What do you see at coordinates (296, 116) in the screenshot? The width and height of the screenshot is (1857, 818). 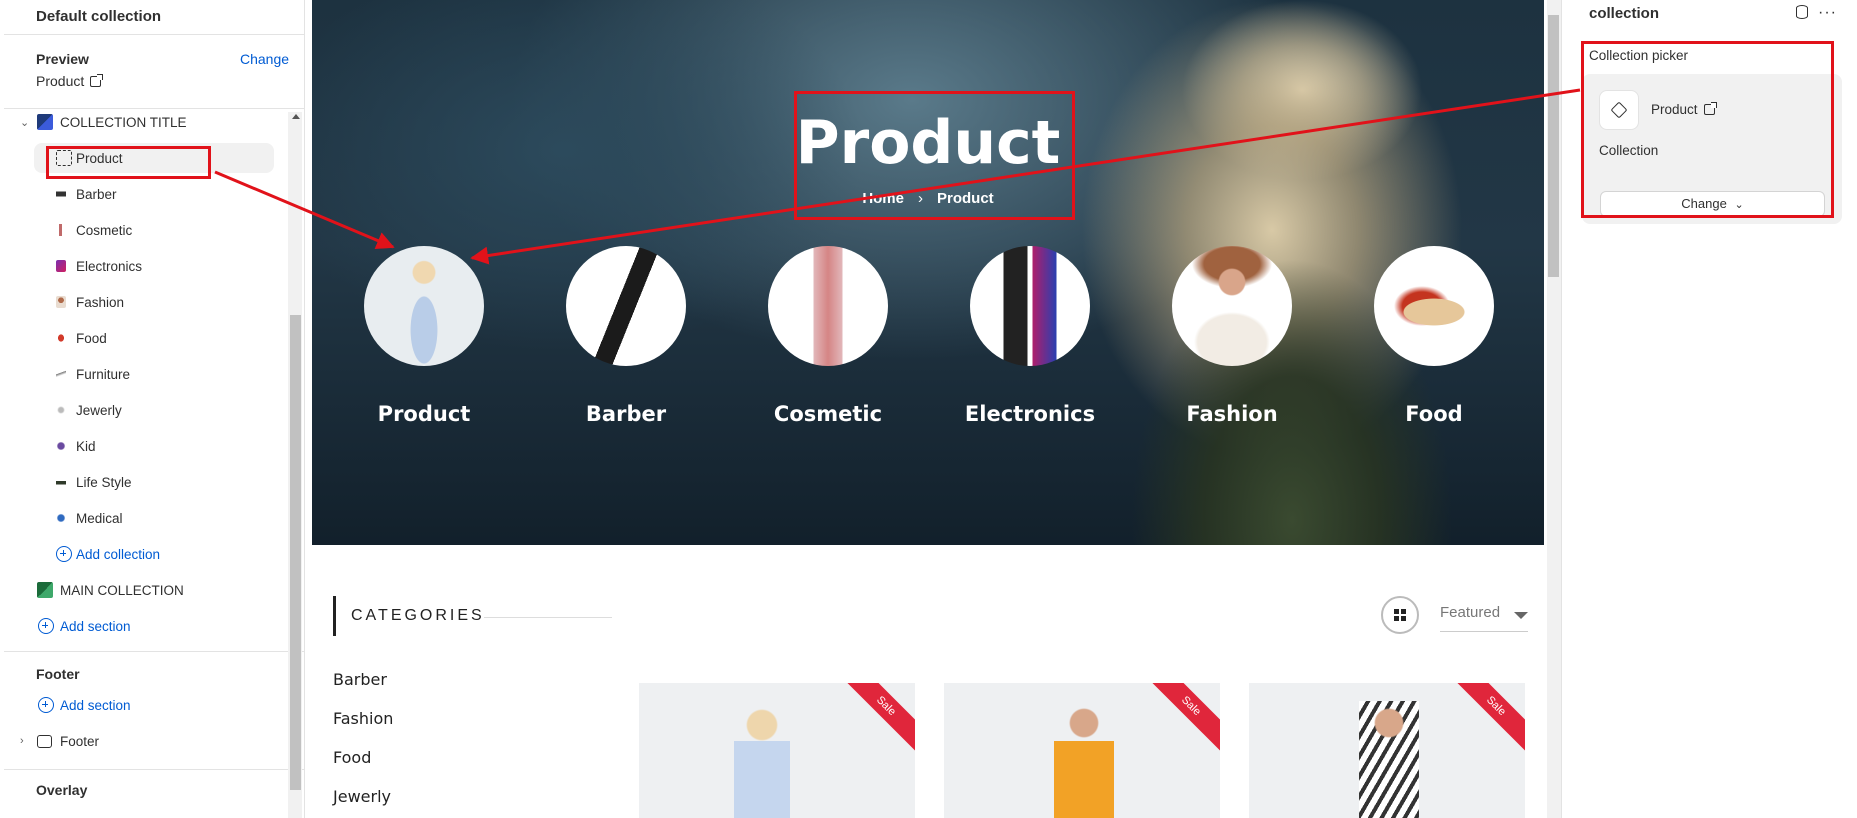 I see `scroll-up-arrow-icon` at bounding box center [296, 116].